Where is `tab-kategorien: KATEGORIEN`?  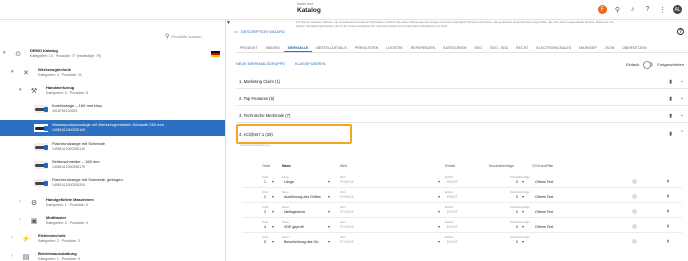
tab-kategorien: KATEGORIEN is located at coordinates (454, 48).